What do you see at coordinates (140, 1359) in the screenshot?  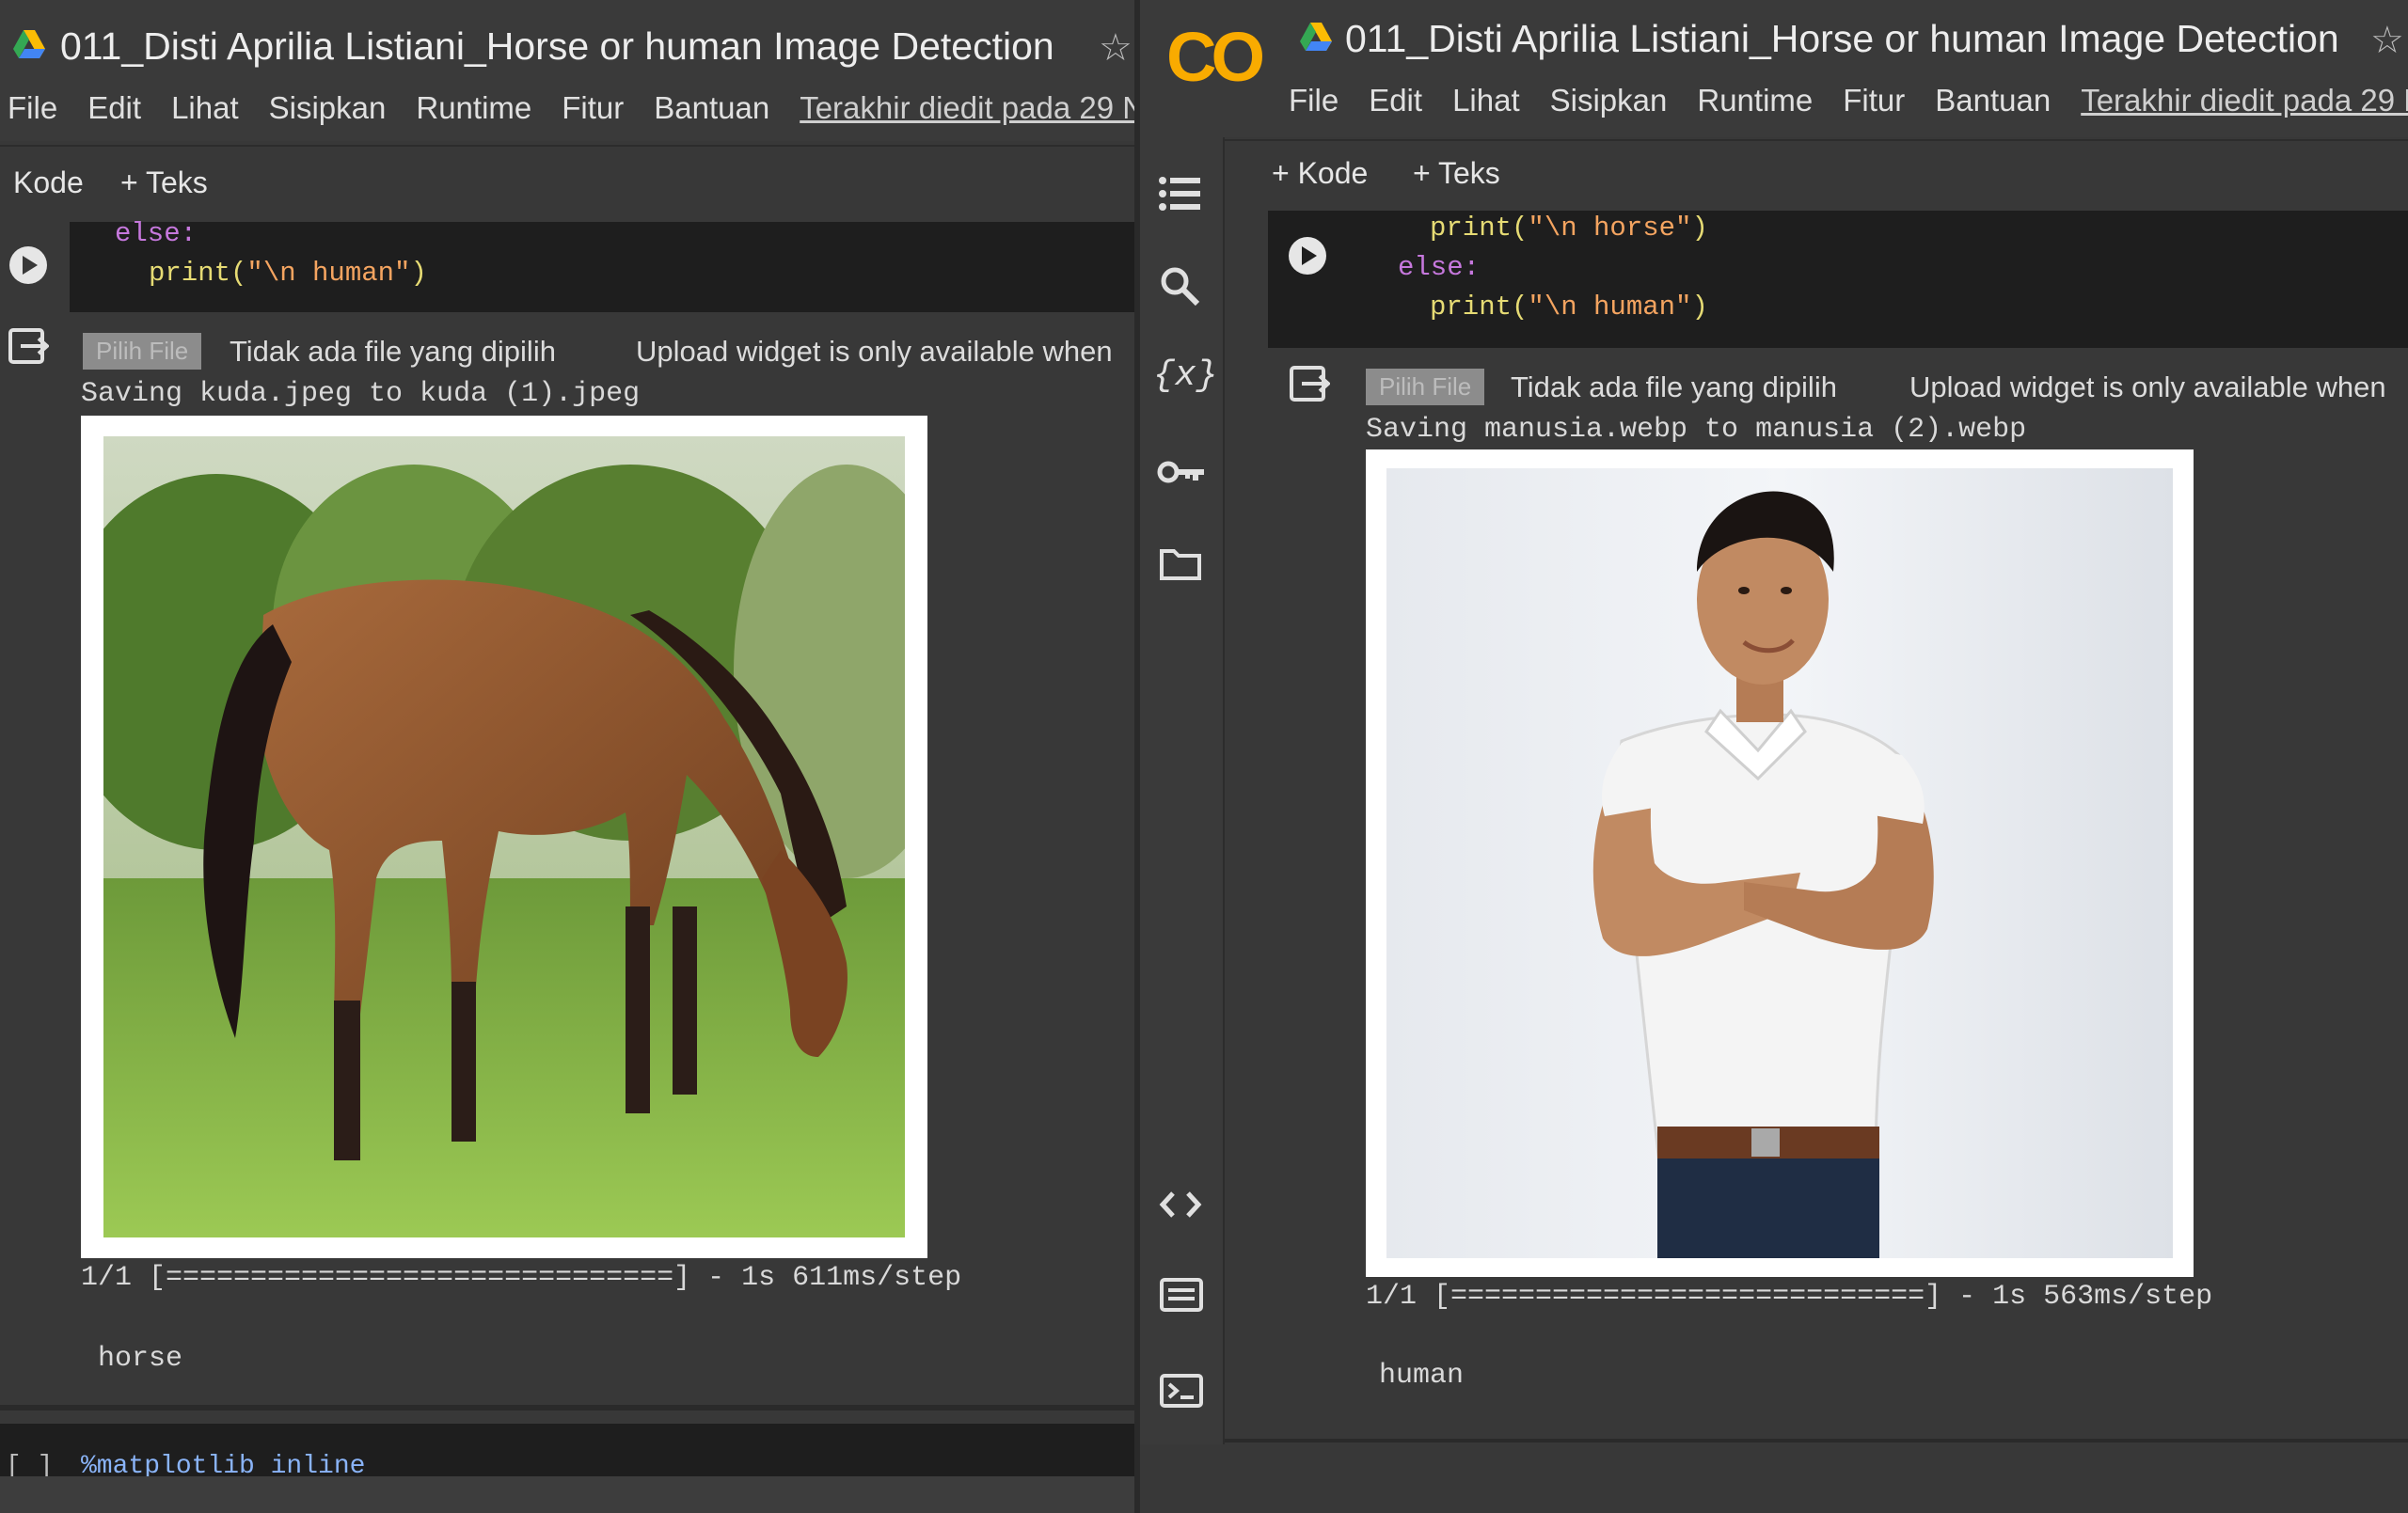 I see `prediction-result: horse` at bounding box center [140, 1359].